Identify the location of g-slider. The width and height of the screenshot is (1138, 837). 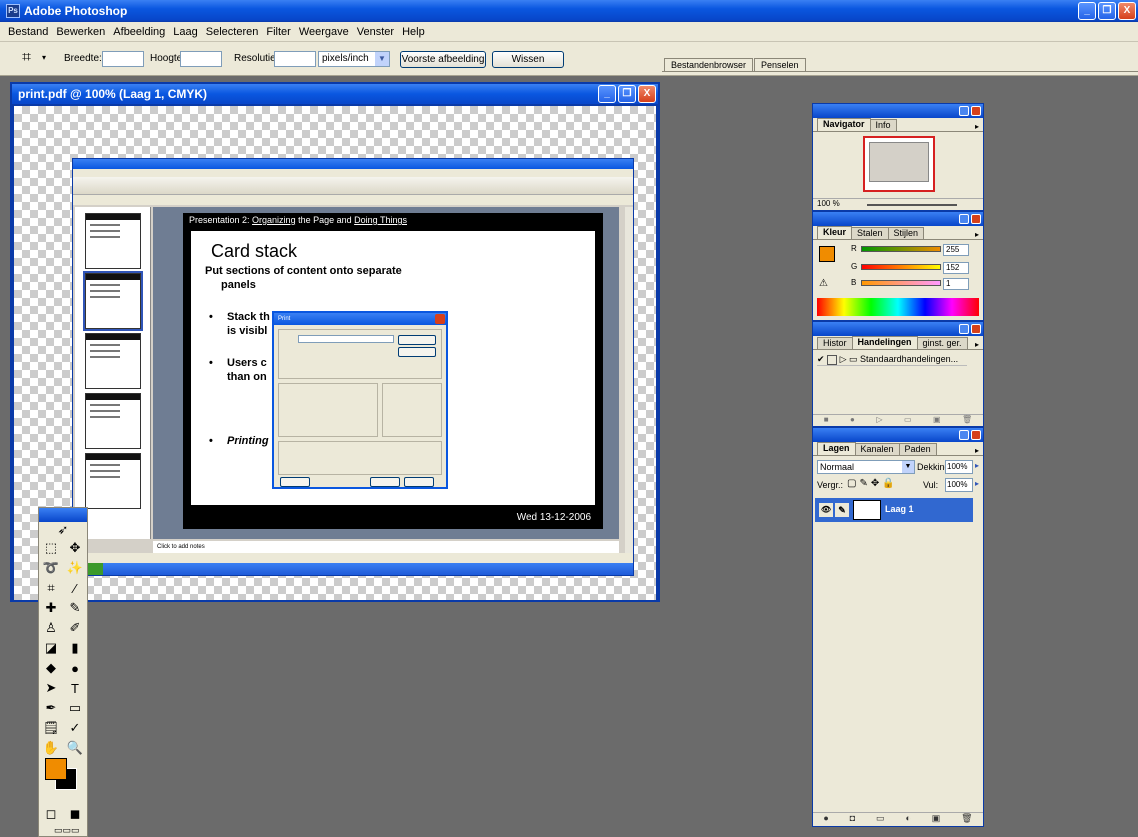
(901, 267).